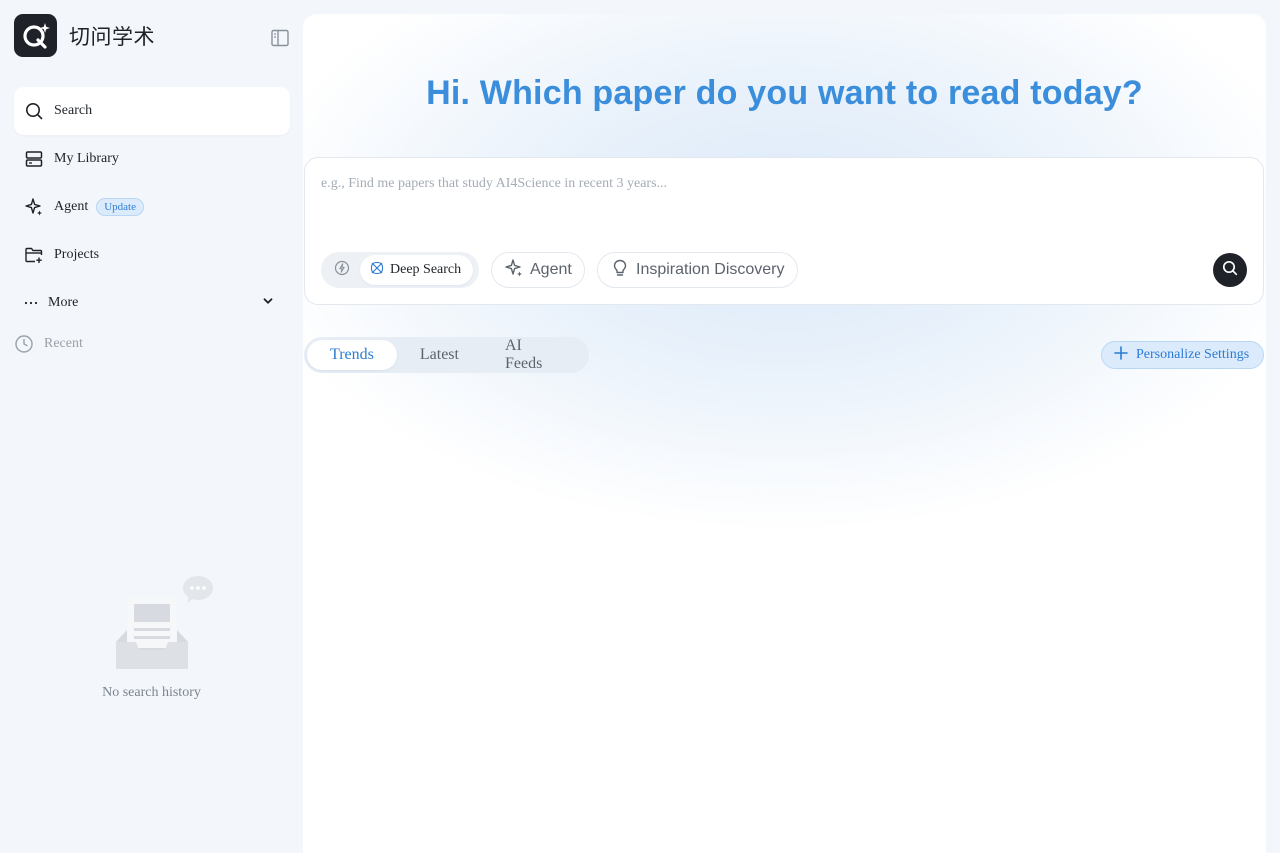  Describe the element at coordinates (623, 270) in the screenshot. I see `lightbulb-icon` at that location.